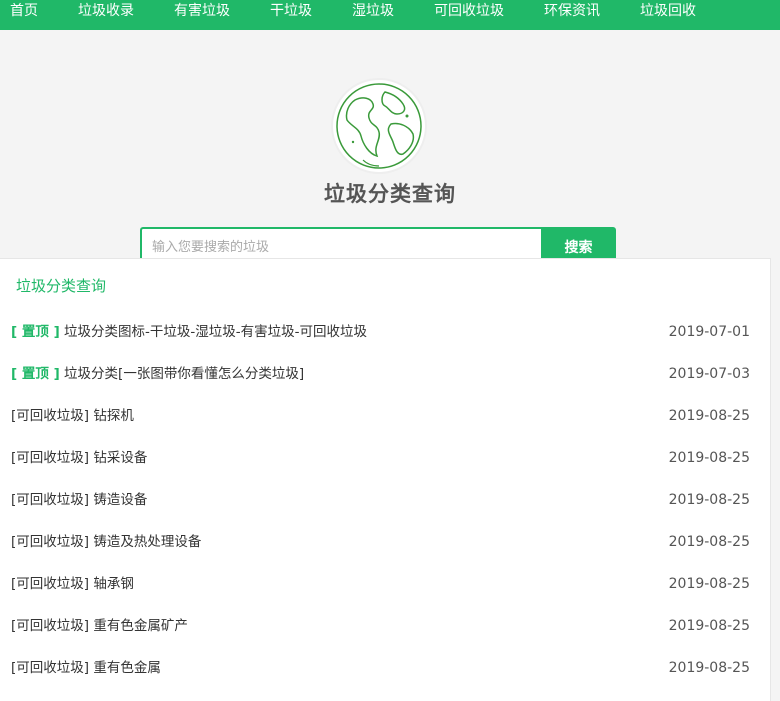 Image resolution: width=780 pixels, height=701 pixels. I want to click on list-item-link: [可回收垃圾] 铸造及热处理设备, so click(106, 542).